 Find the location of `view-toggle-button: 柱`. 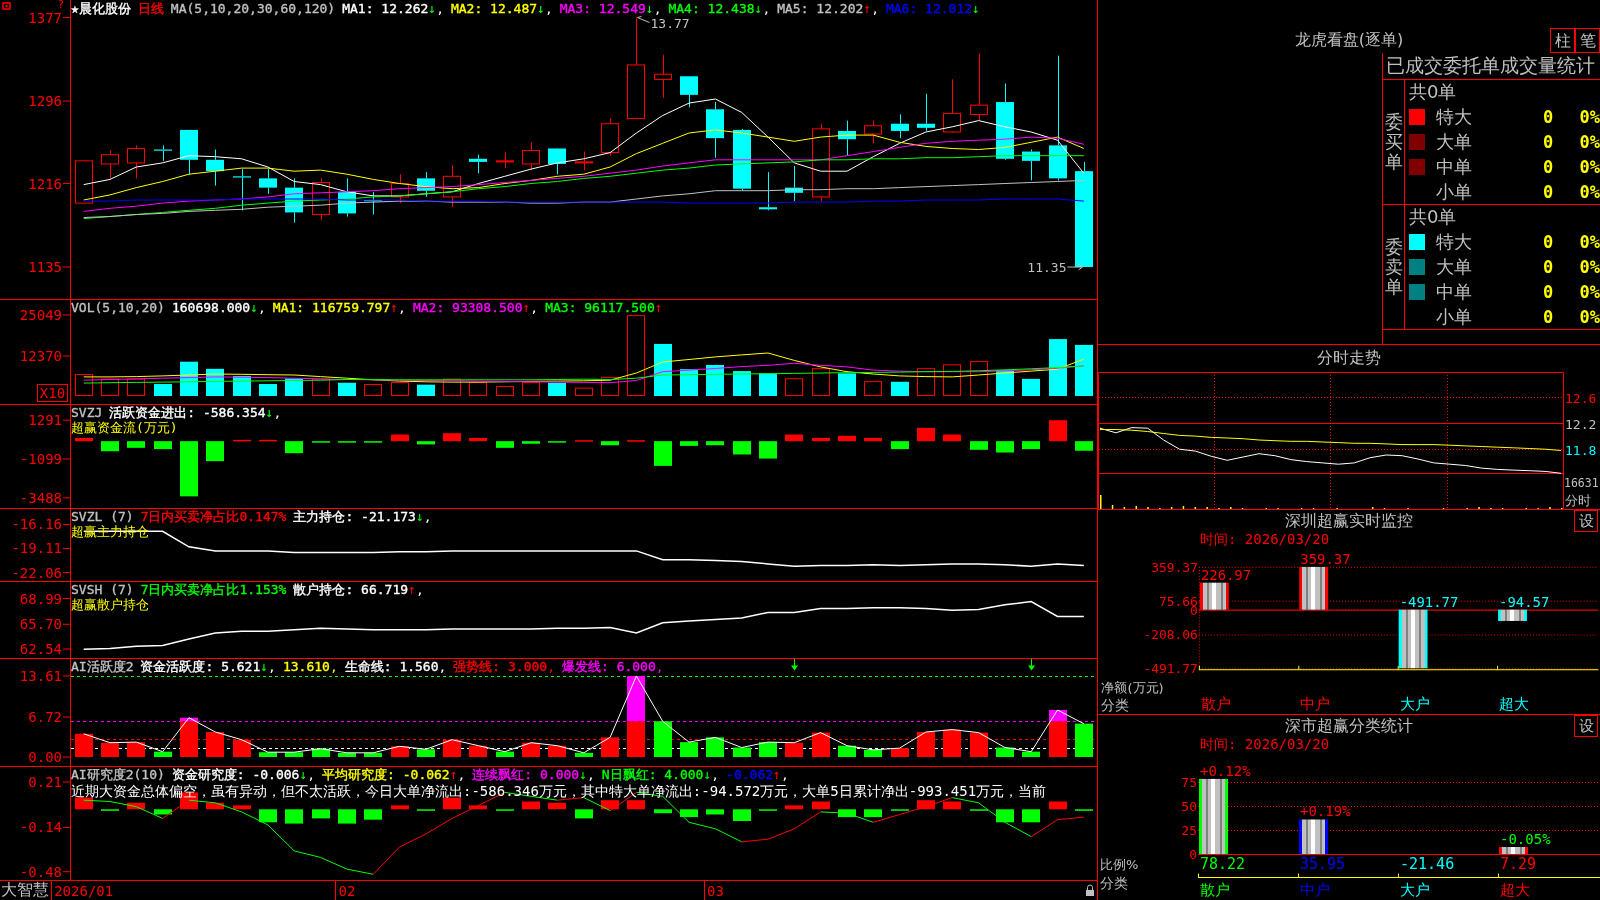

view-toggle-button: 柱 is located at coordinates (1562, 40).